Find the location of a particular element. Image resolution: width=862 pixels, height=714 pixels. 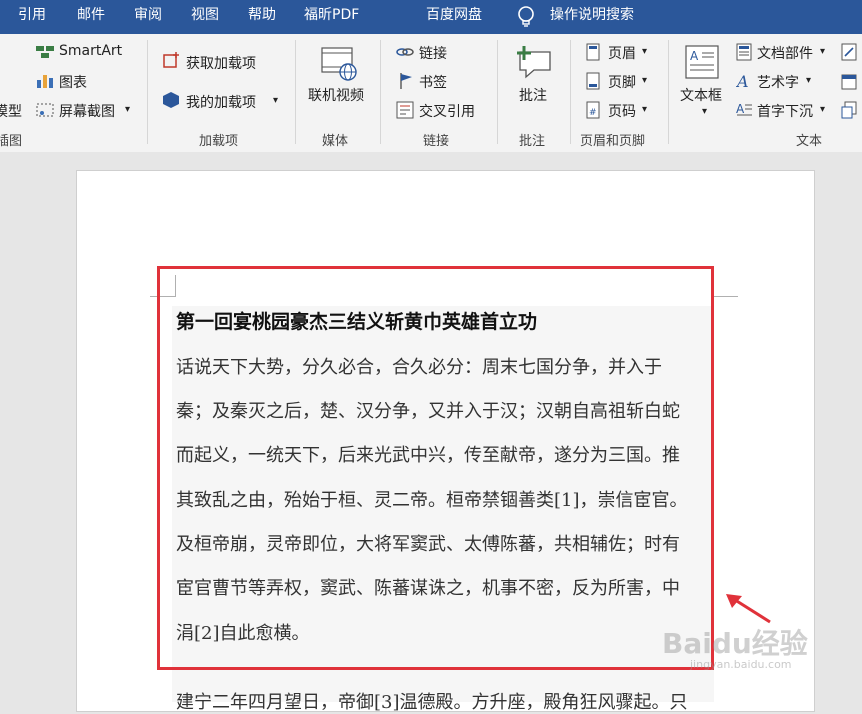

drop-cap-dropdown-icon: ▾ is located at coordinates (822, 109).